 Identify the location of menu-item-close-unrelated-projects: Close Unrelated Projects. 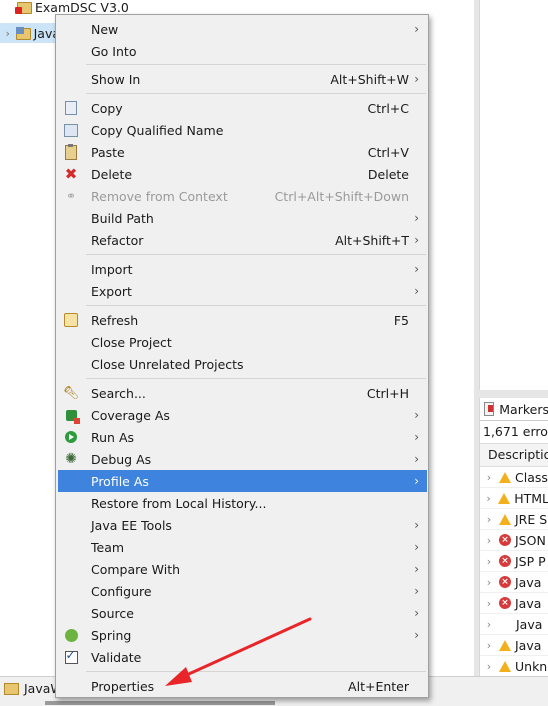
(242, 364).